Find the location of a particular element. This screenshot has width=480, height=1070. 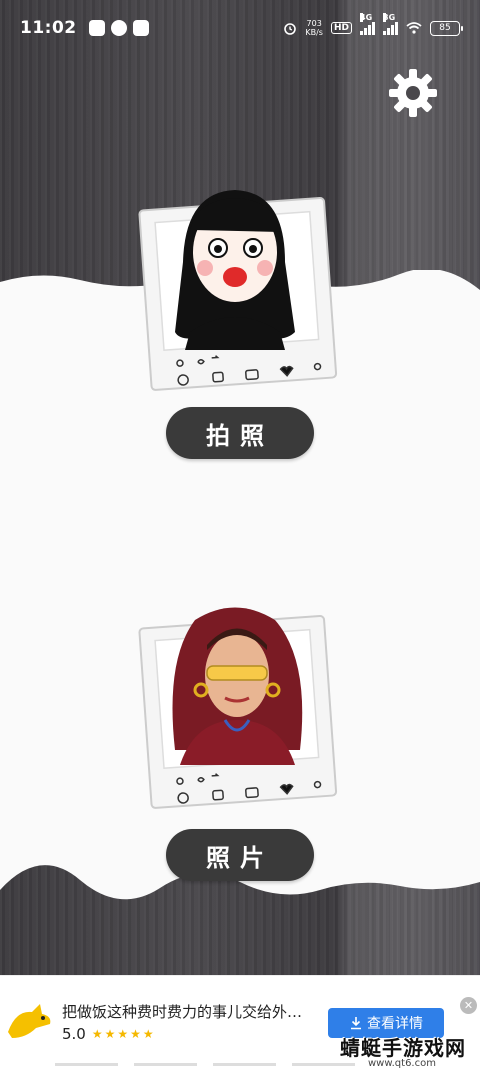

status-right: 703 KB/s HD 4G 3G 85 is located at coordinates (373, 25).